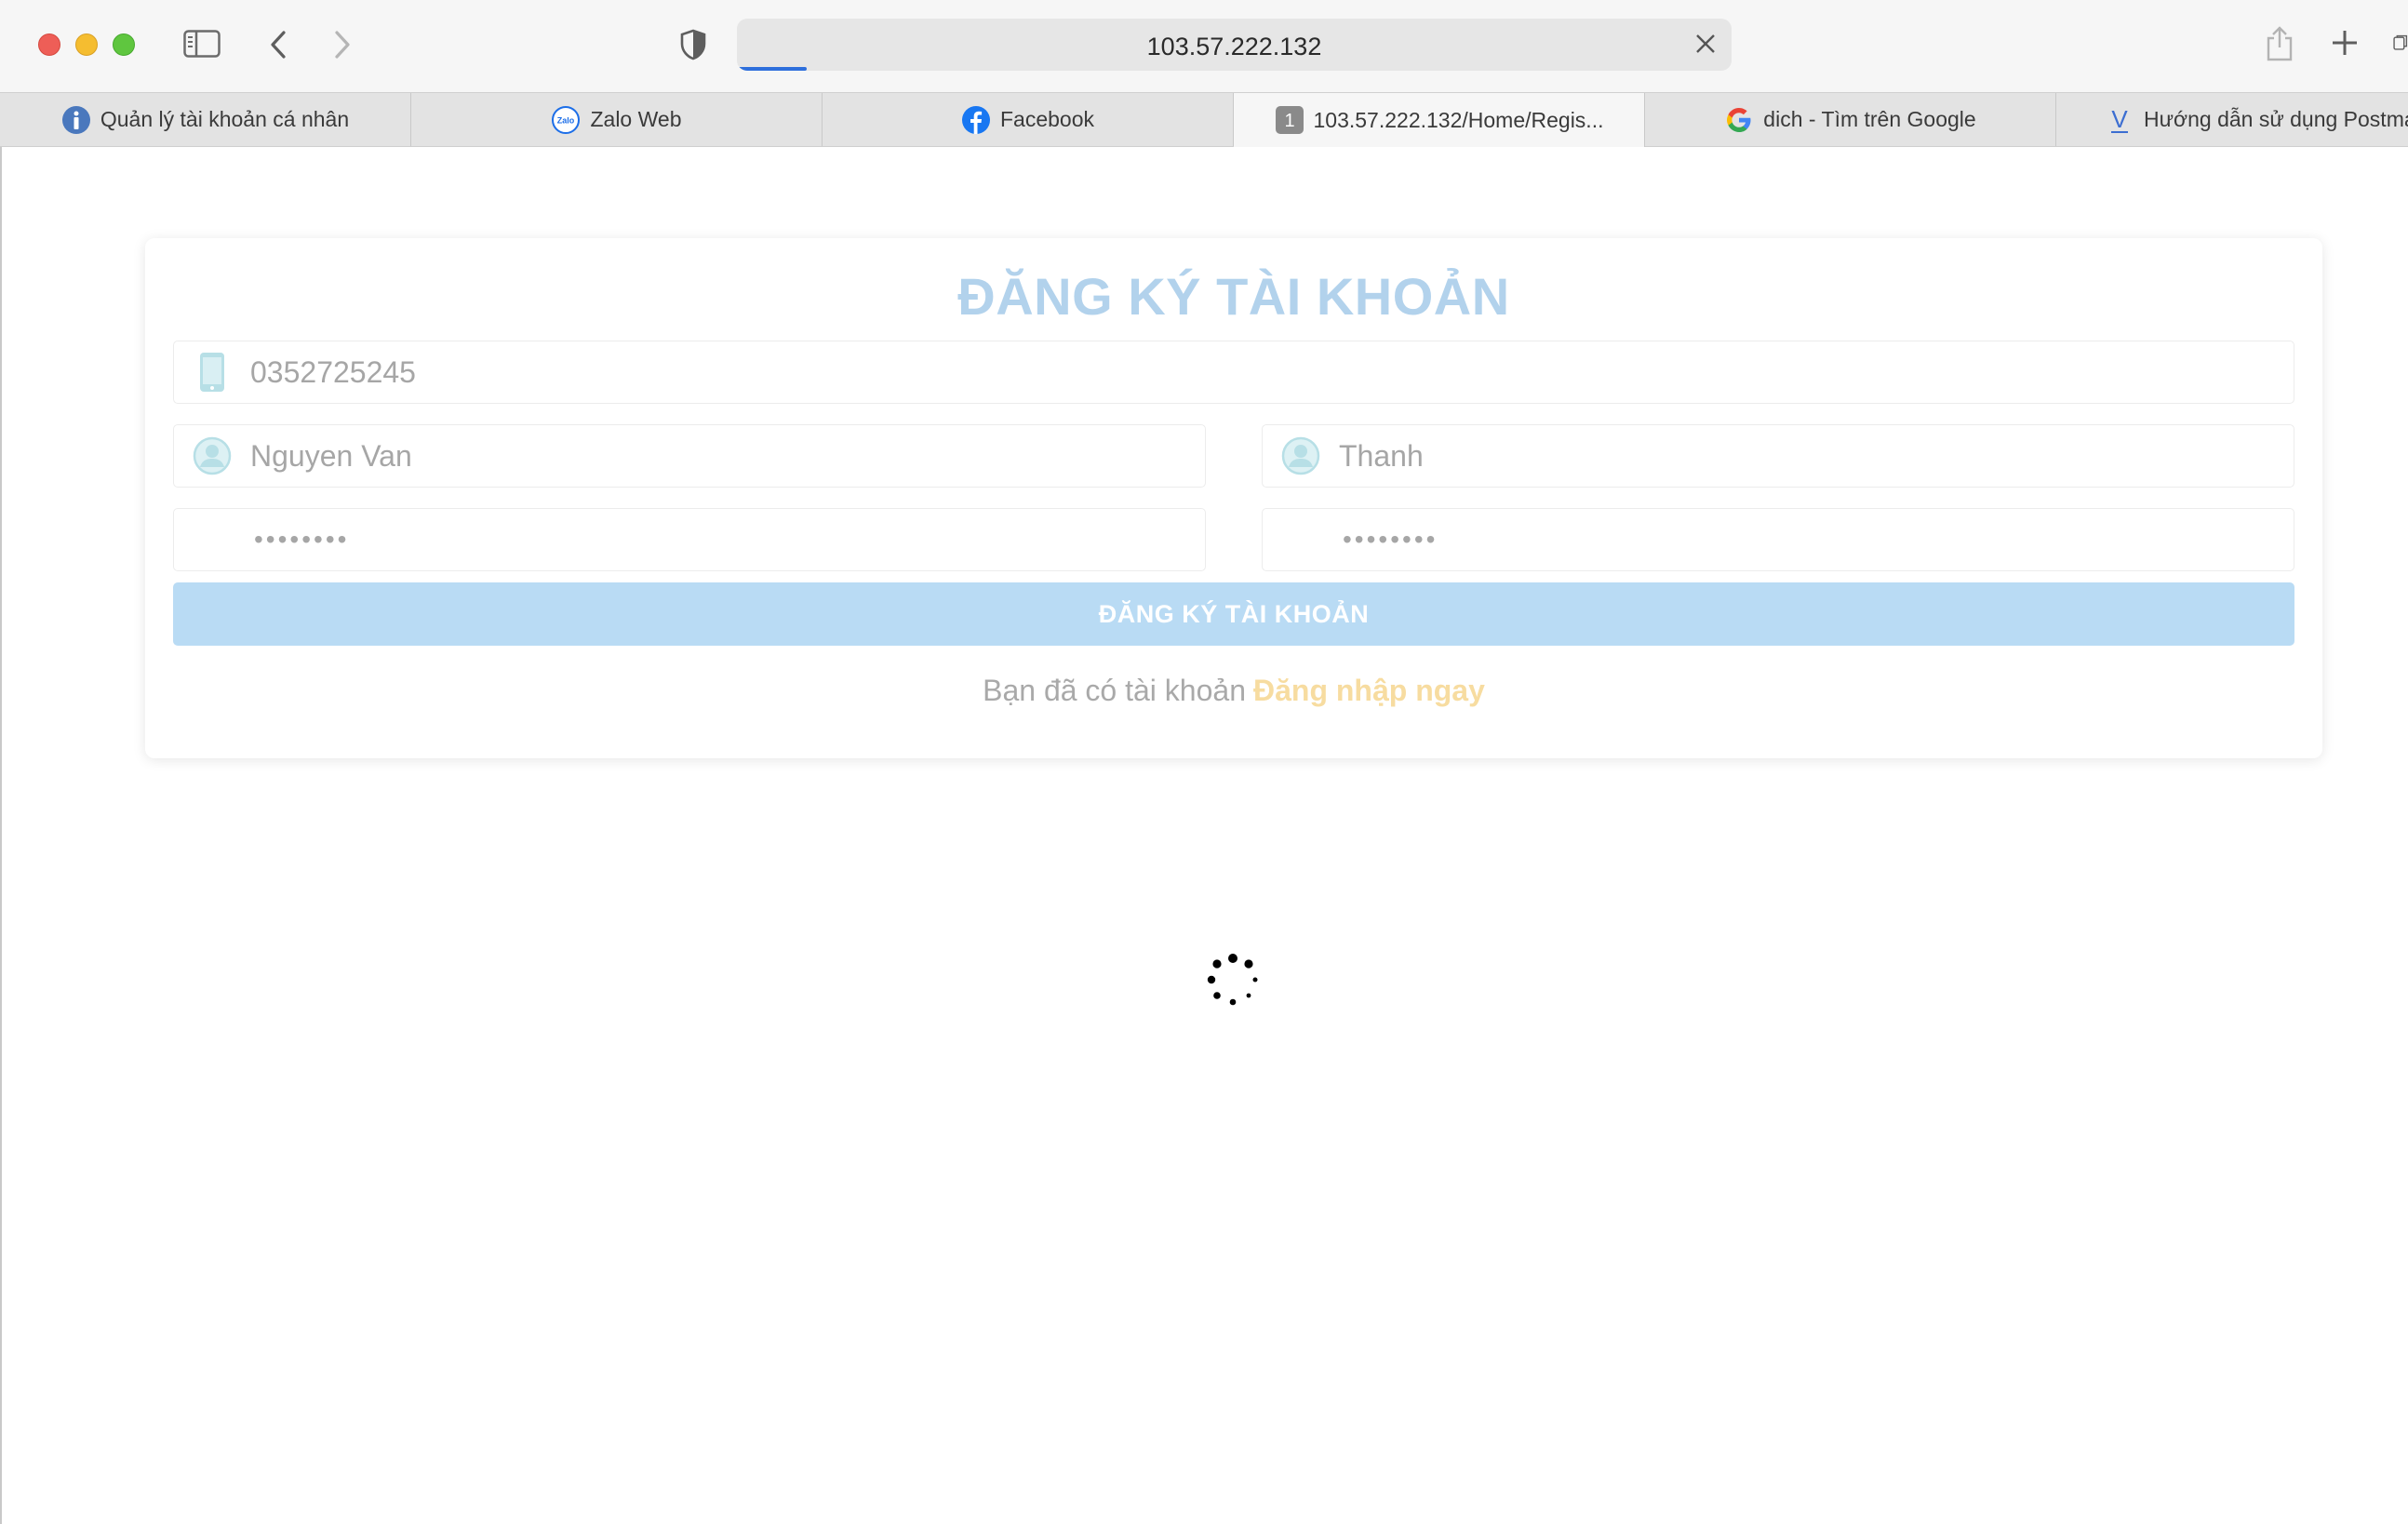 This screenshot has height=1524, width=2408. Describe the element at coordinates (1046, 119) in the screenshot. I see `tab-label: Facebook` at that location.